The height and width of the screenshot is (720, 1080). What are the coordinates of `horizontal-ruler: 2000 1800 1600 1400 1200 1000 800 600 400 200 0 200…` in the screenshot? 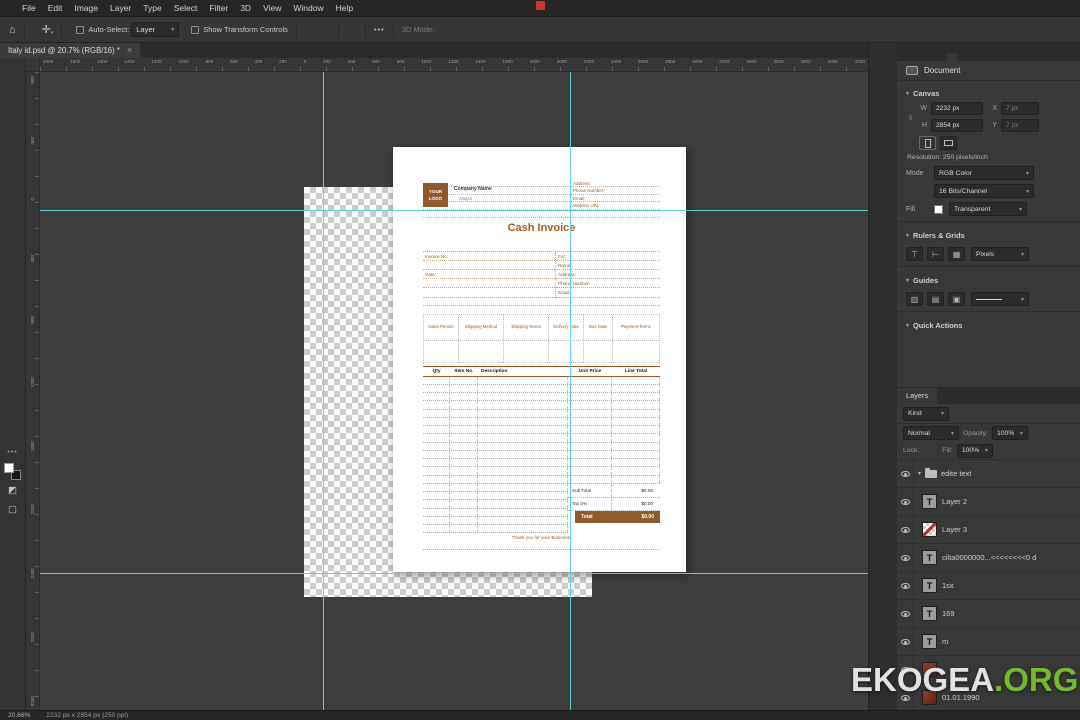 It's located at (454, 65).